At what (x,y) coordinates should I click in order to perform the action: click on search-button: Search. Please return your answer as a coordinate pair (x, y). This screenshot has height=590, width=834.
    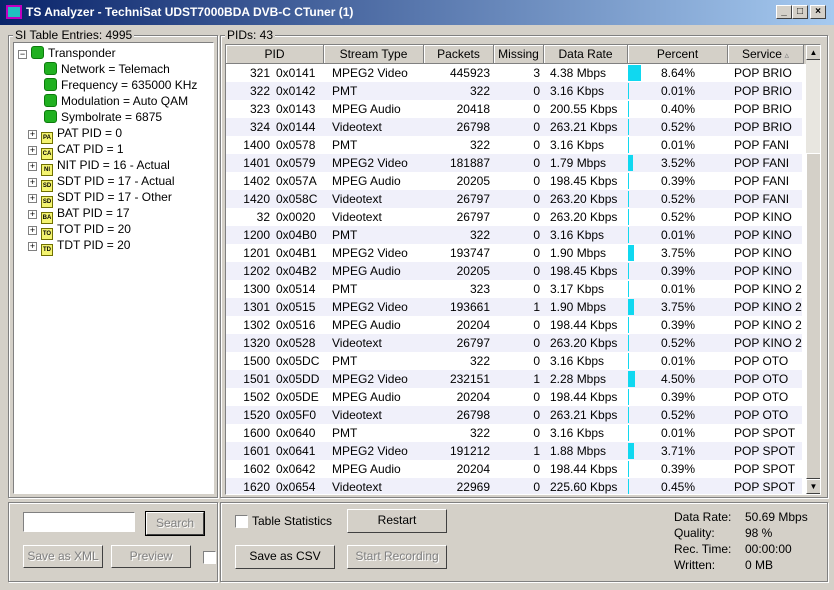
    Looking at the image, I should click on (175, 523).